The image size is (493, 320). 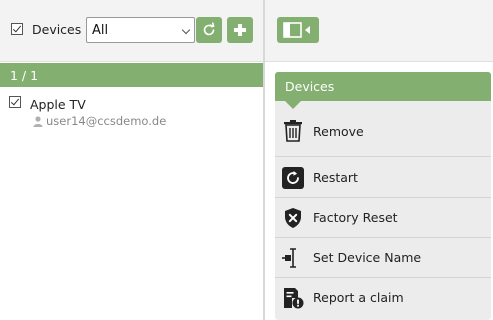 I want to click on menu-item-label: Restart, so click(x=335, y=177).